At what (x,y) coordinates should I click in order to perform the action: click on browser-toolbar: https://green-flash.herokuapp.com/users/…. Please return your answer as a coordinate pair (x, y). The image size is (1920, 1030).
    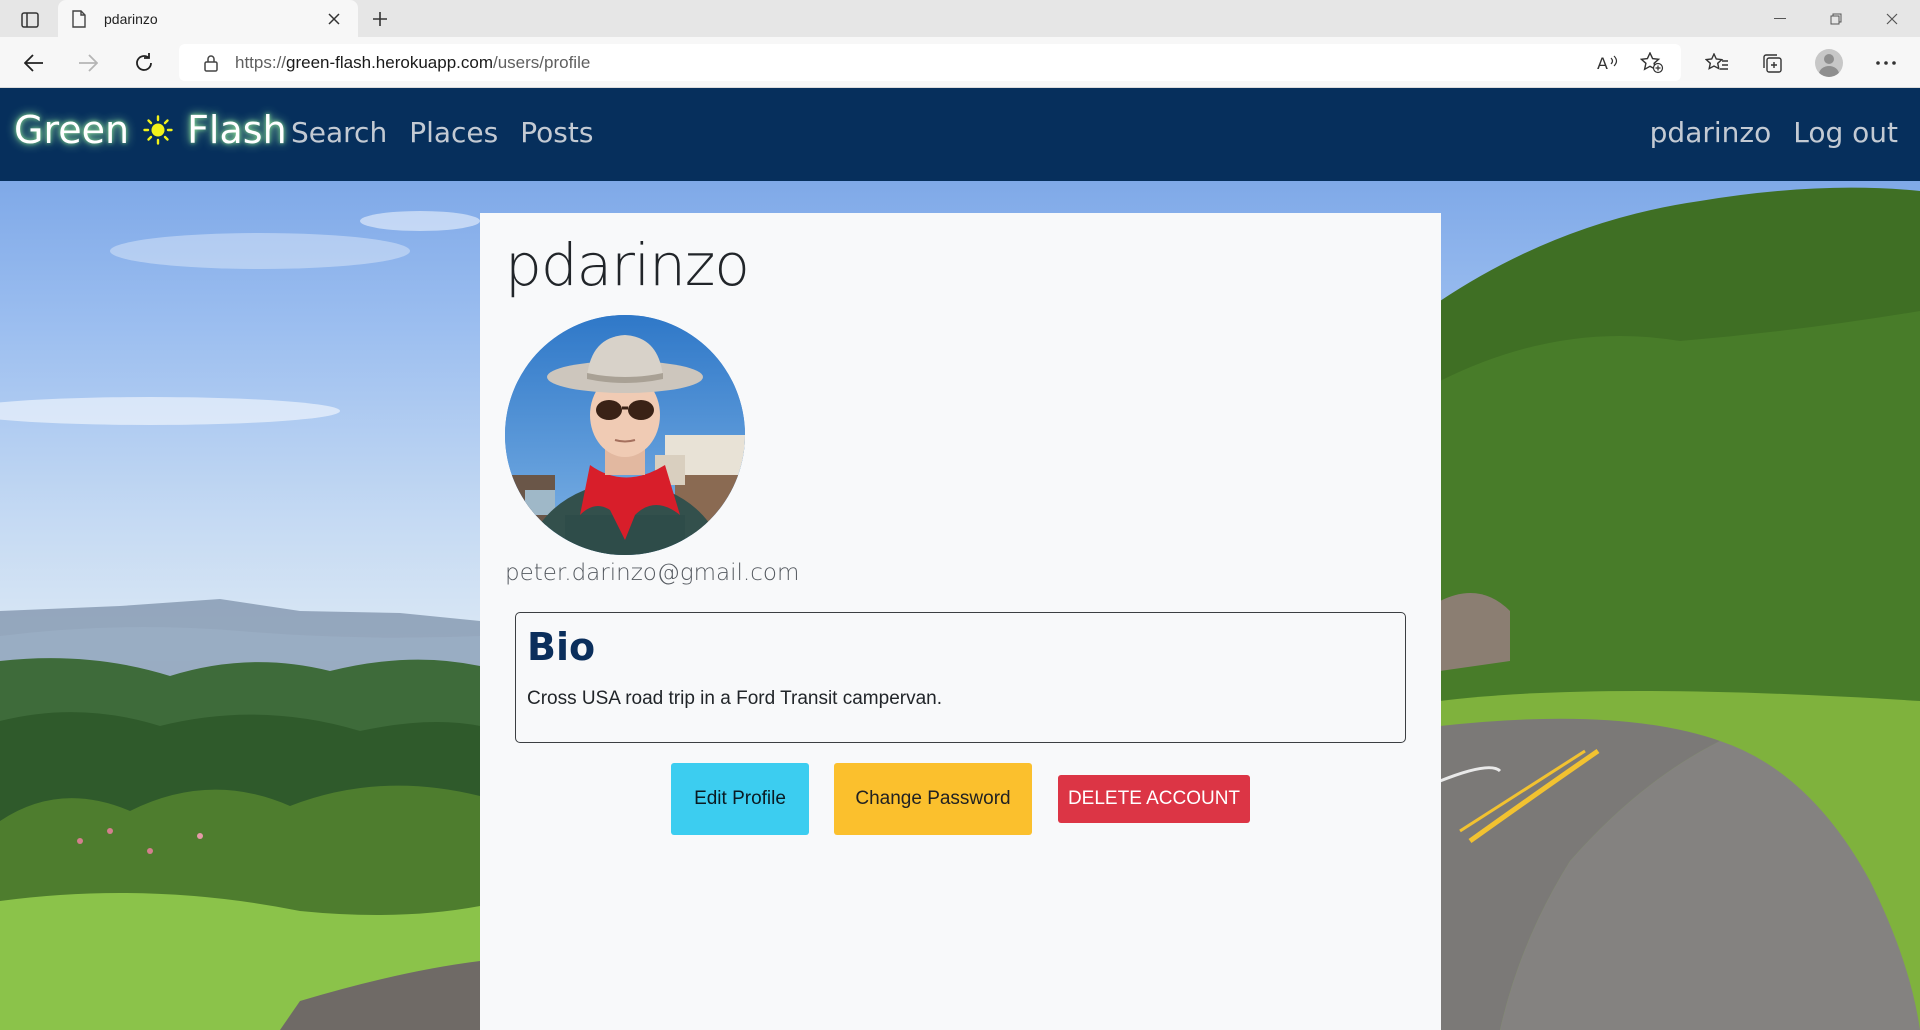
    Looking at the image, I should click on (960, 62).